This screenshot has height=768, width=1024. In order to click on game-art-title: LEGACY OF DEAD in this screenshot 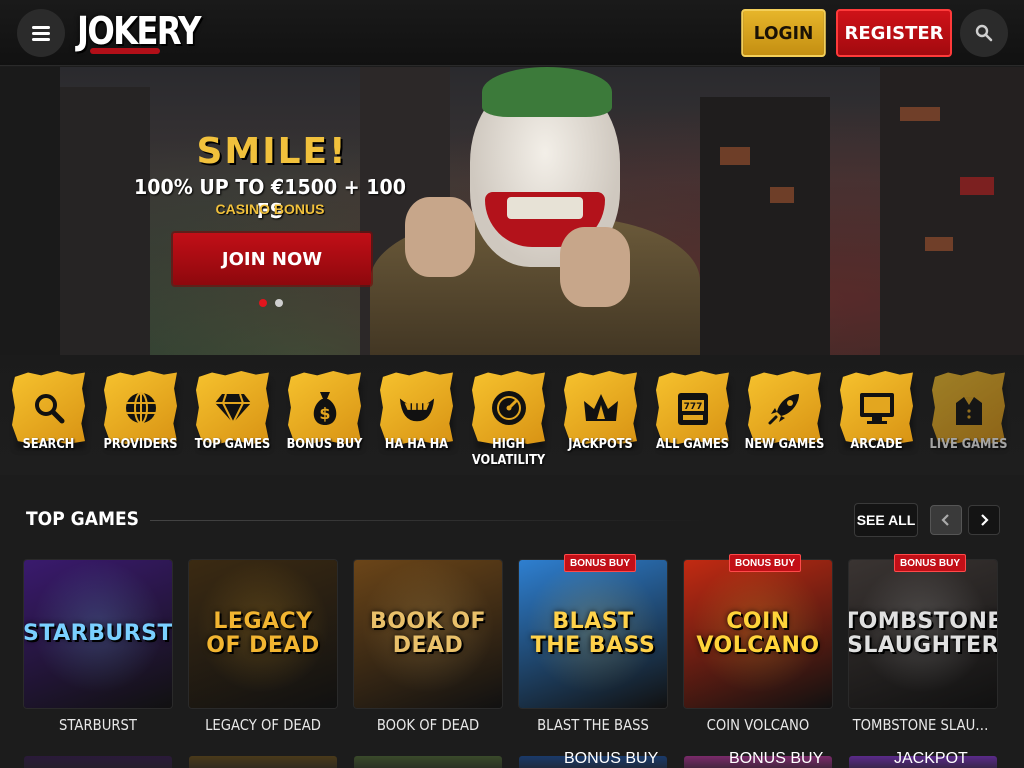, I will do `click(263, 633)`.